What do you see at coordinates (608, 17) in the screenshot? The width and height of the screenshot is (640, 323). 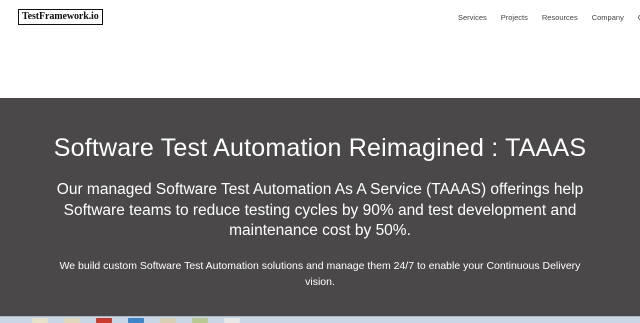 I see `nav-link-company: Company` at bounding box center [608, 17].